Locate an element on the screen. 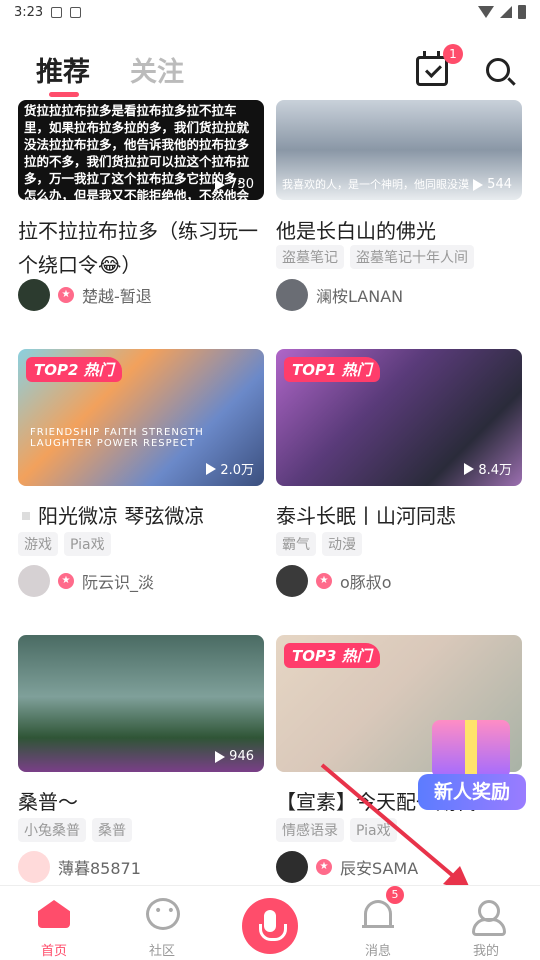 The image size is (540, 960). newcomer-reward-button: 新人奖励 is located at coordinates (472, 766).